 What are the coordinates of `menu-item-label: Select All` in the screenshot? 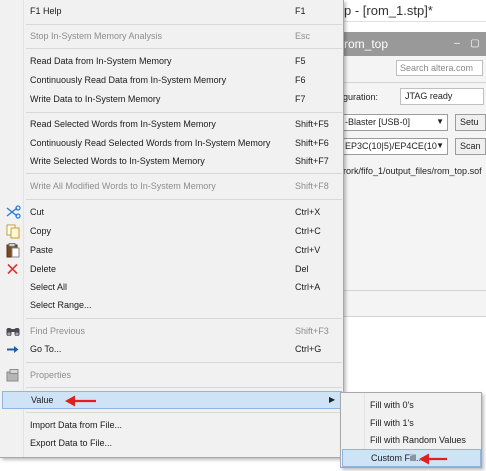 It's located at (49, 287).